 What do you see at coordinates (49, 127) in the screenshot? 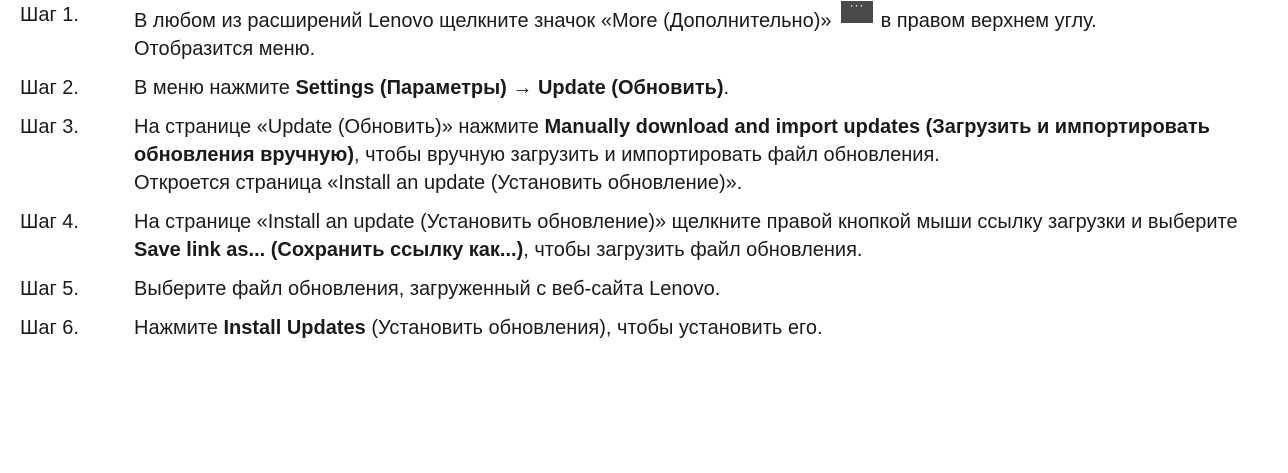
I see `step-label: Шаг 3.` at bounding box center [49, 127].